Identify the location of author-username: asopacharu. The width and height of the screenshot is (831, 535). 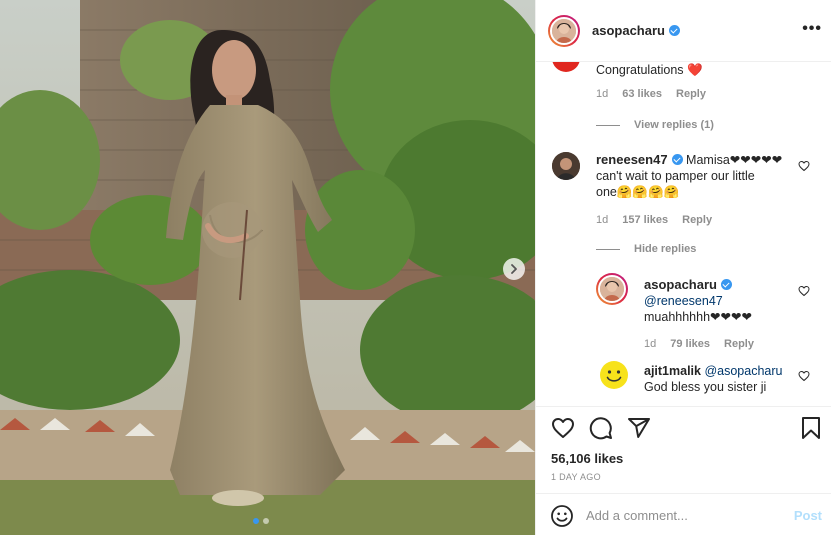
(628, 30).